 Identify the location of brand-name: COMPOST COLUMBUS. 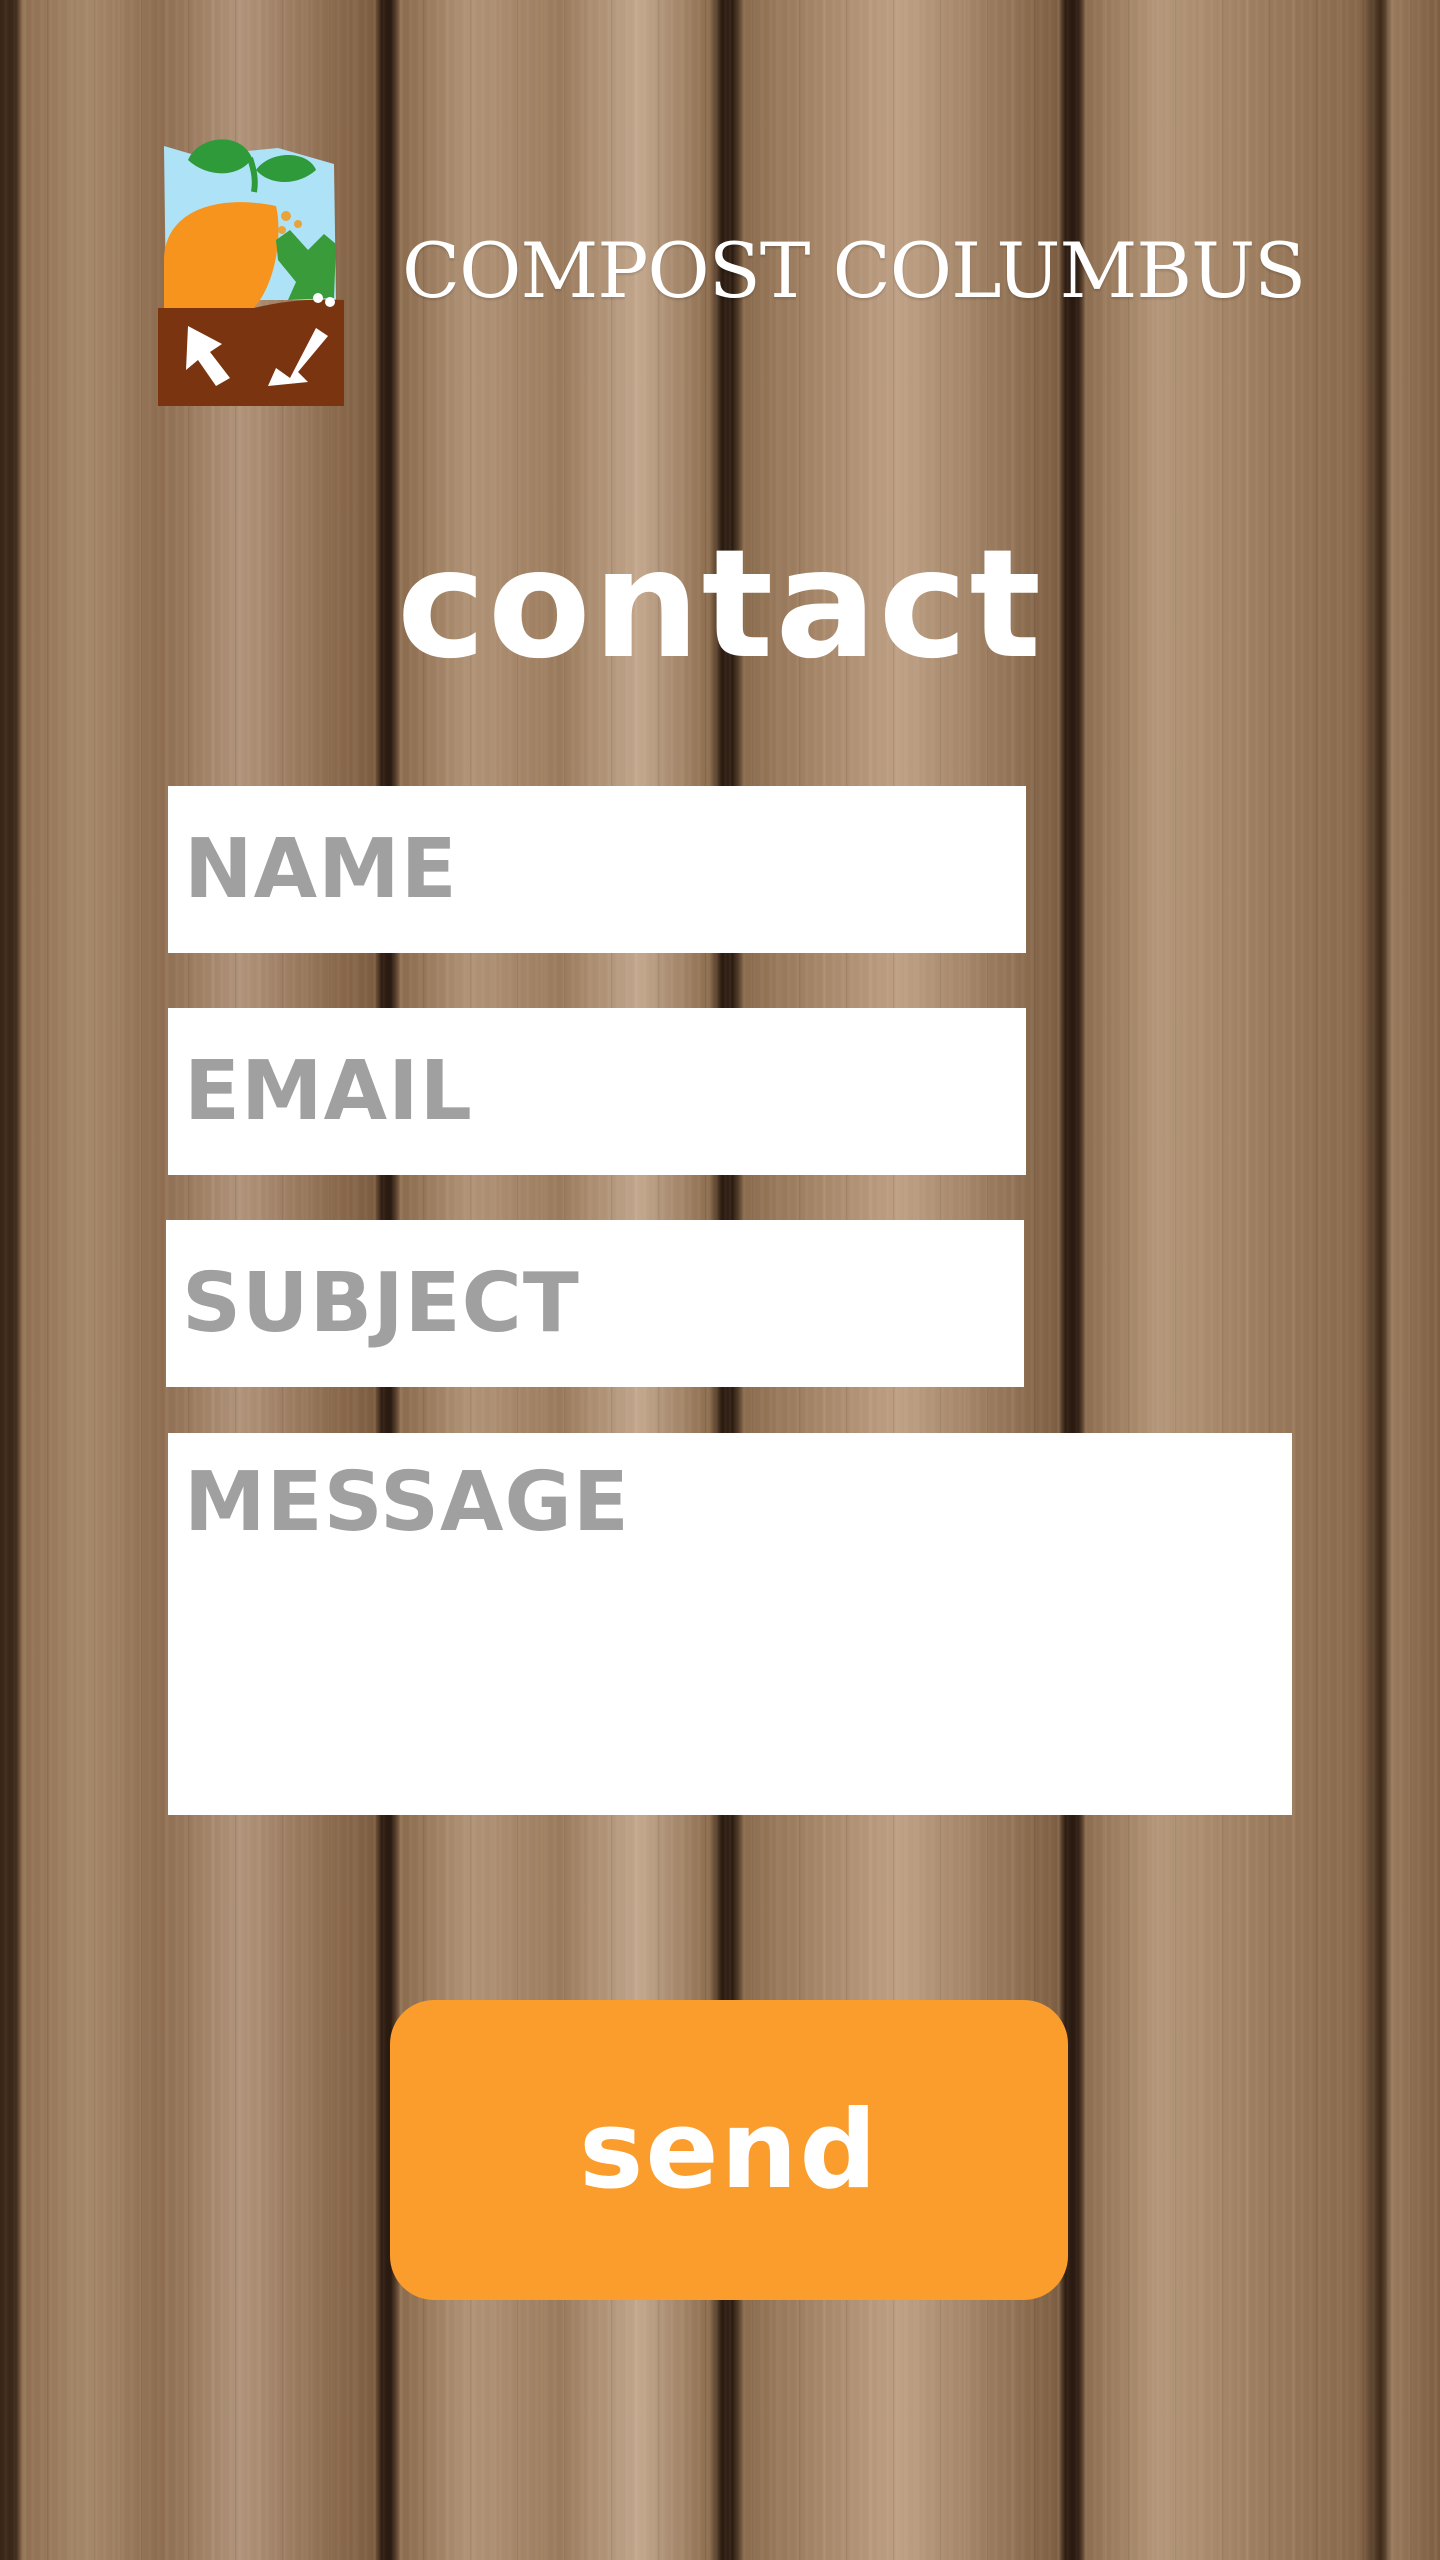
(854, 270).